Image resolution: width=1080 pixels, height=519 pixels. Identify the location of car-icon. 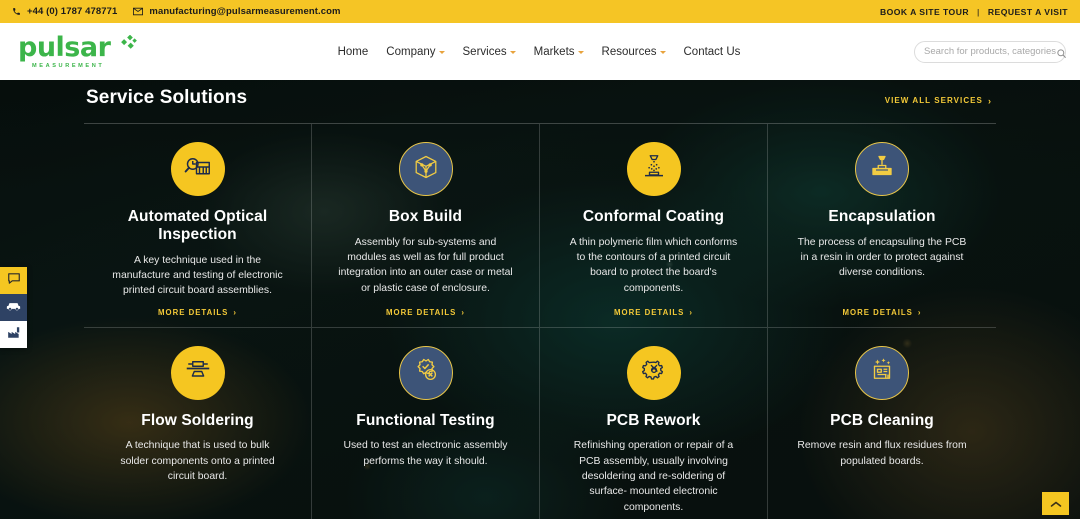
(13, 308).